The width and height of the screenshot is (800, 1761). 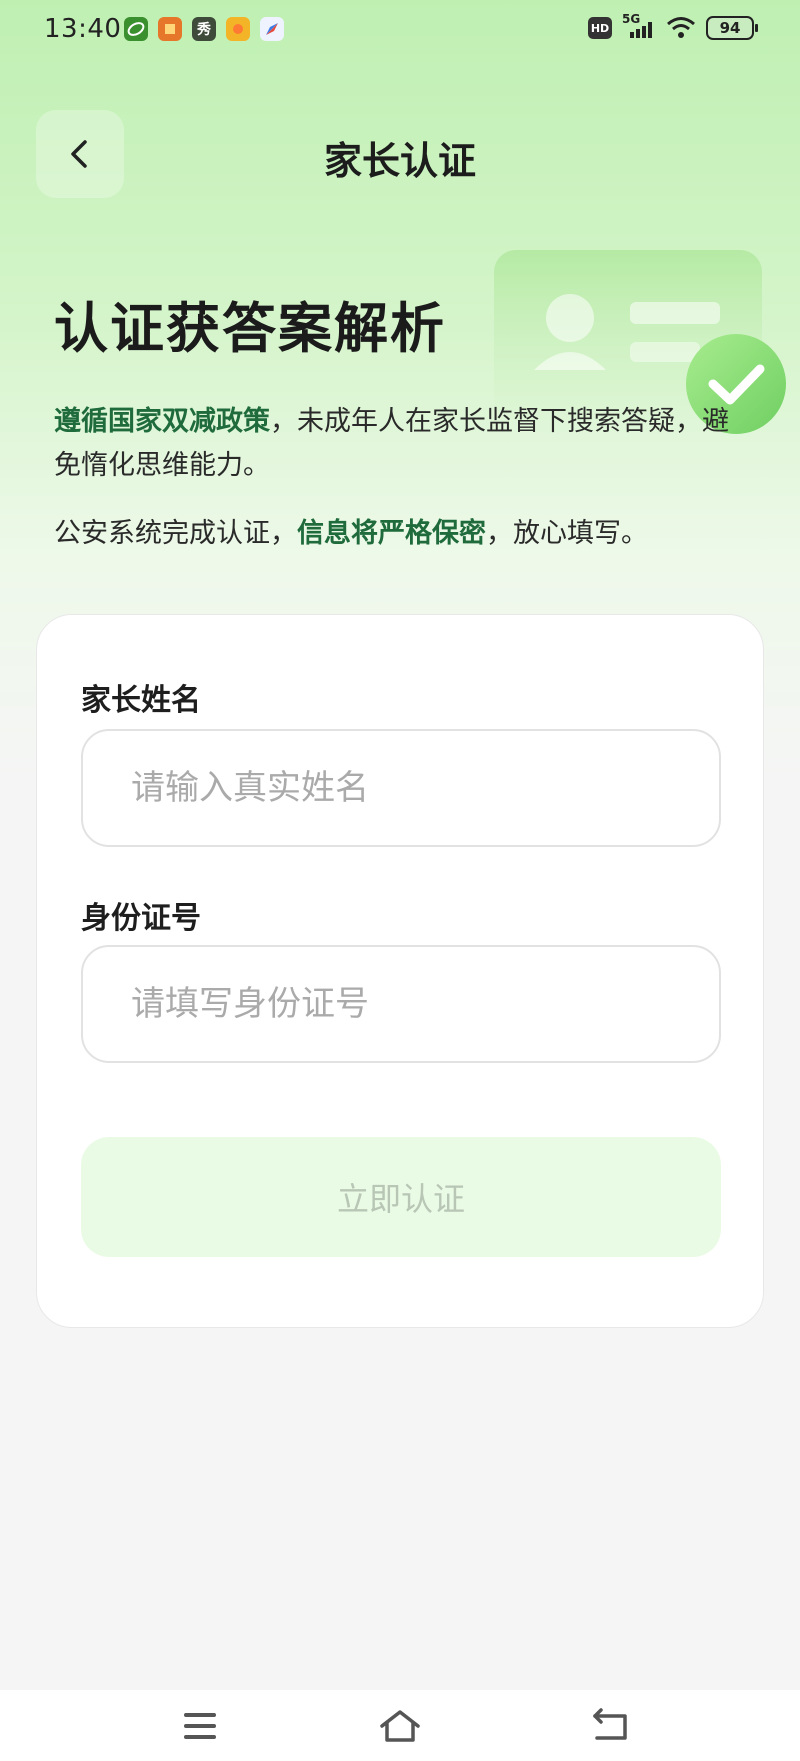 What do you see at coordinates (250, 328) in the screenshot?
I see `hero-title: 认证获答案解析` at bounding box center [250, 328].